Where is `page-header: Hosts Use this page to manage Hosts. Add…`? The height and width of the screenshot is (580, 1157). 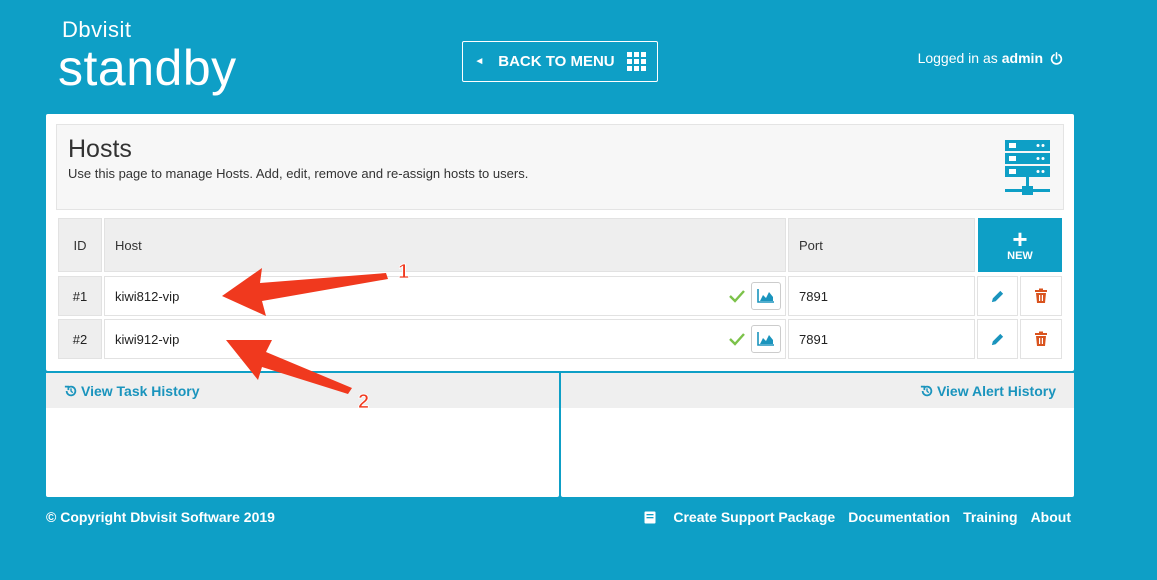
page-header: Hosts Use this page to manage Hosts. Add… is located at coordinates (560, 167).